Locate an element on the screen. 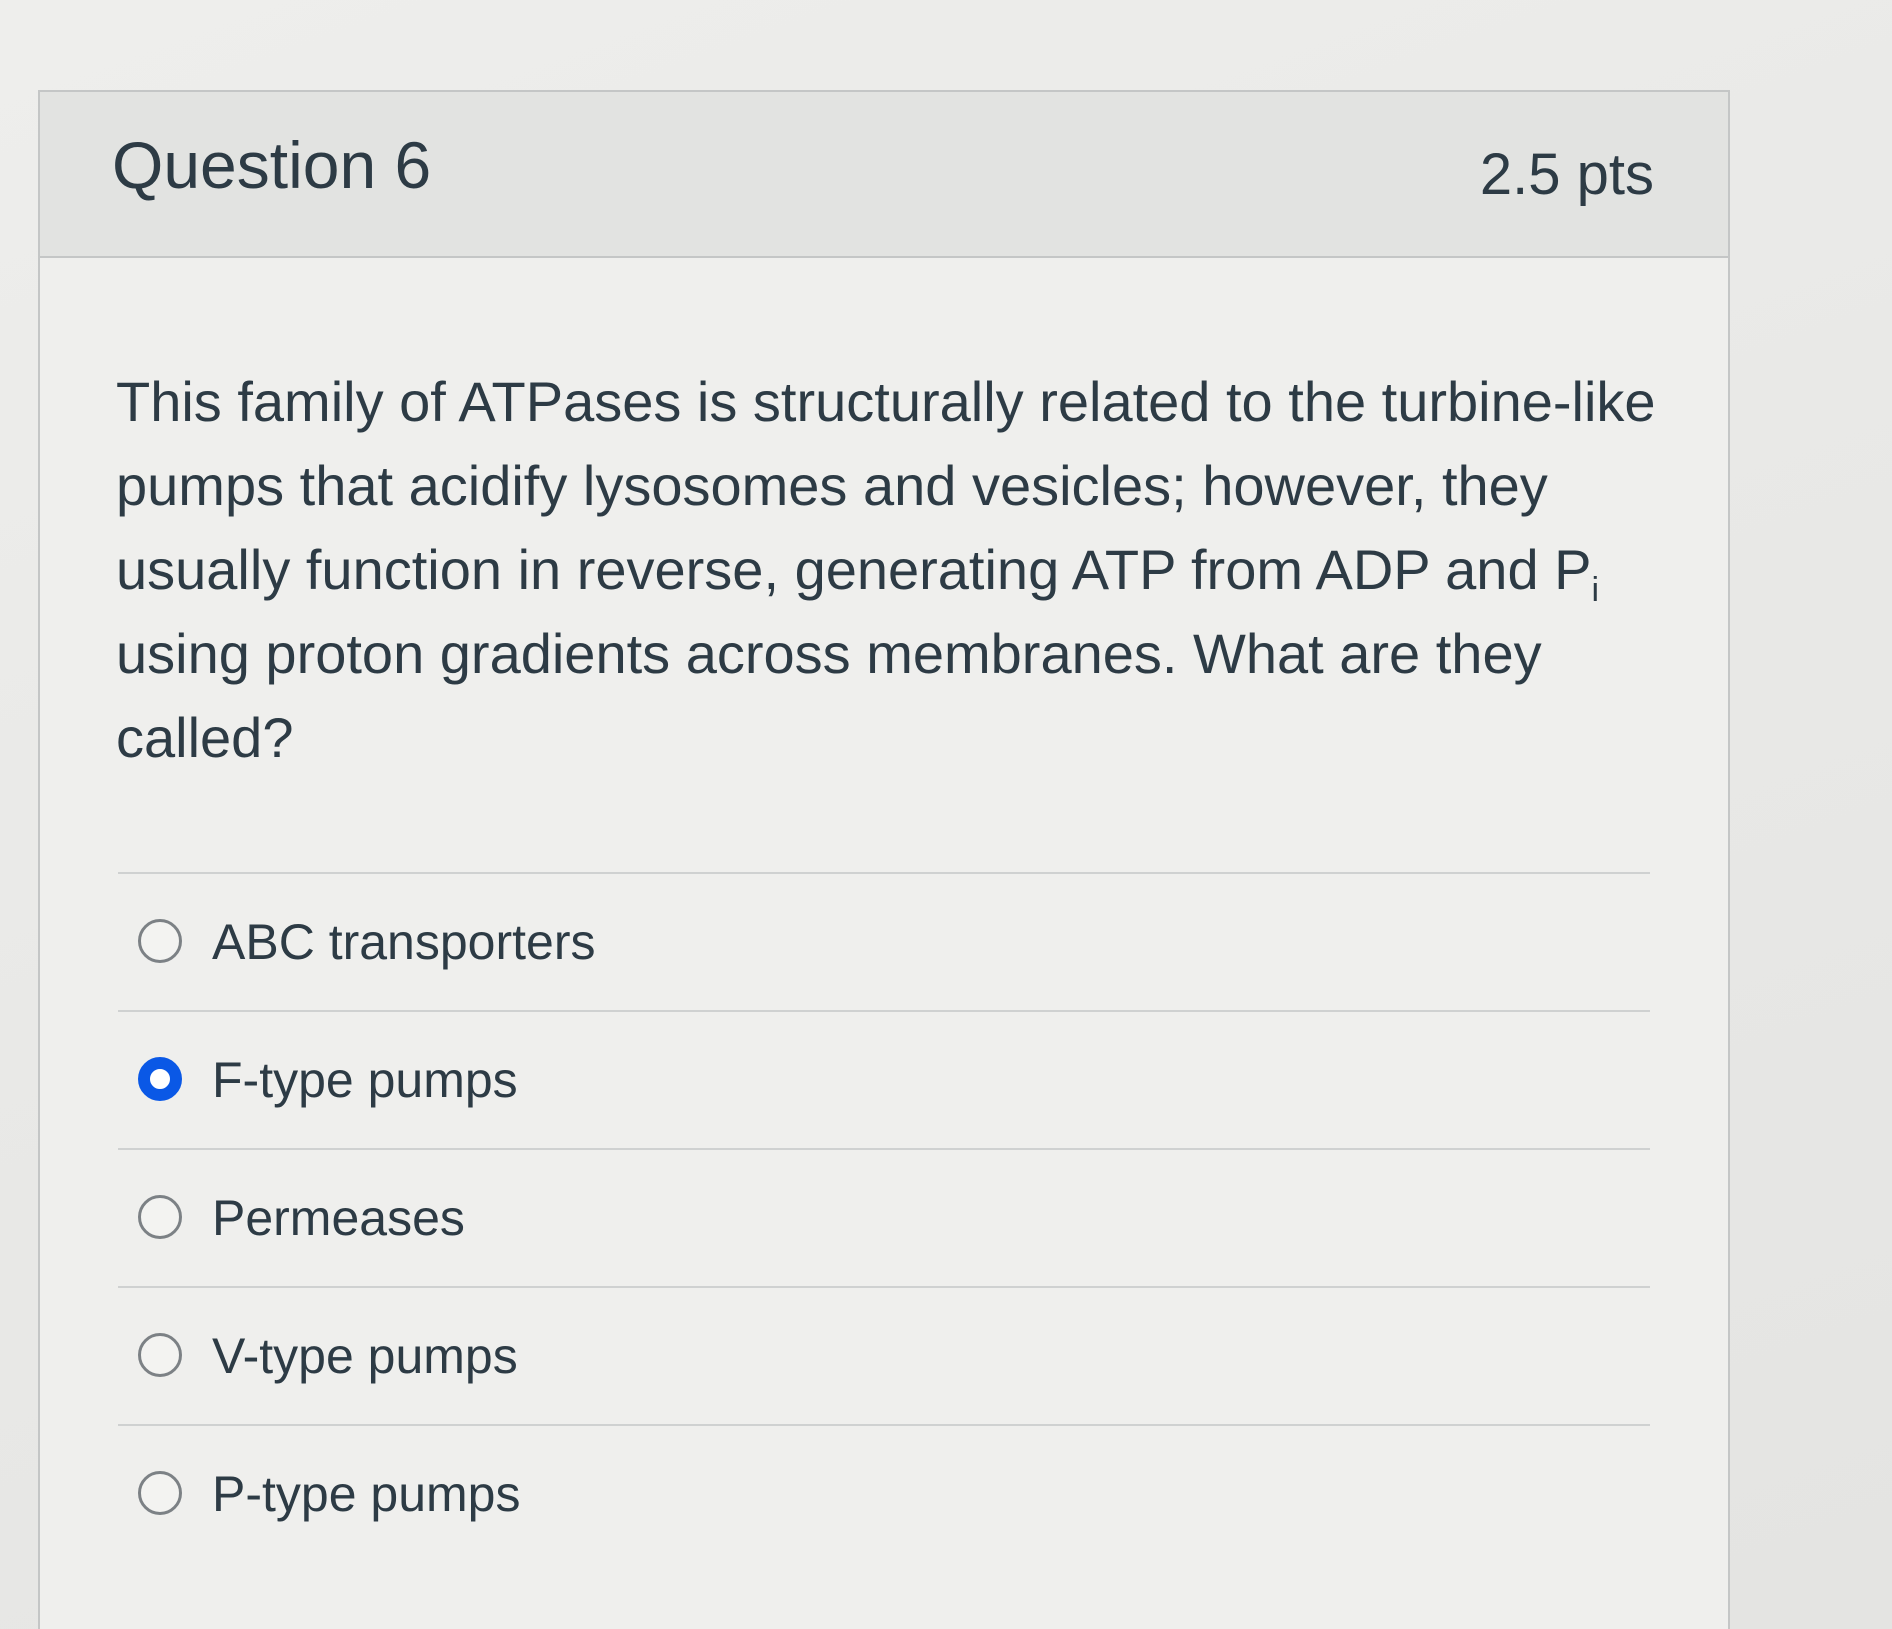 This screenshot has height=1629, width=1892. answer-label: P-type pumps is located at coordinates (366, 1494).